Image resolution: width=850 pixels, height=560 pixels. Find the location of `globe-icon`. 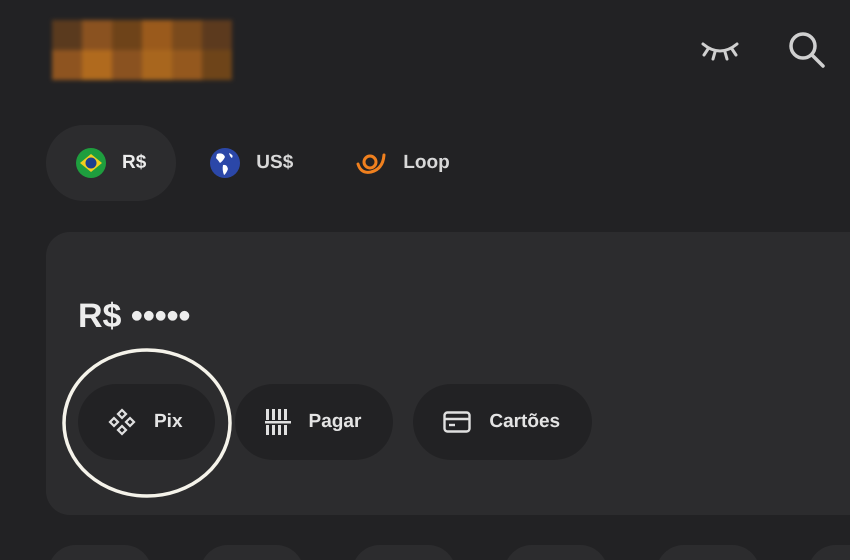

globe-icon is located at coordinates (225, 163).